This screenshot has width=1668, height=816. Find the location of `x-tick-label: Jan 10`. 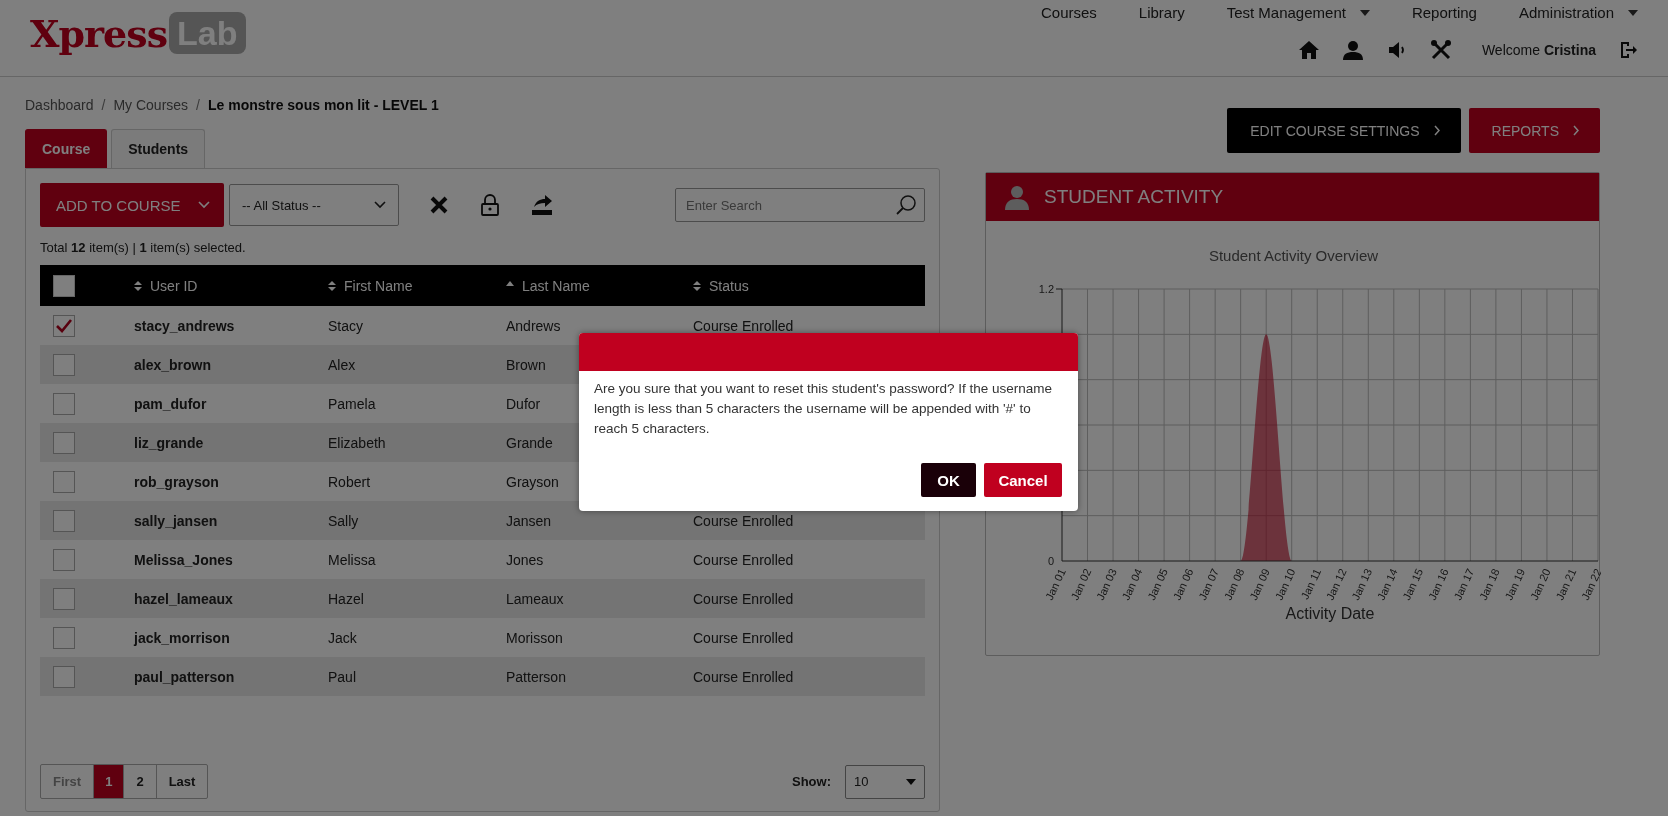

x-tick-label: Jan 10 is located at coordinates (1285, 584).